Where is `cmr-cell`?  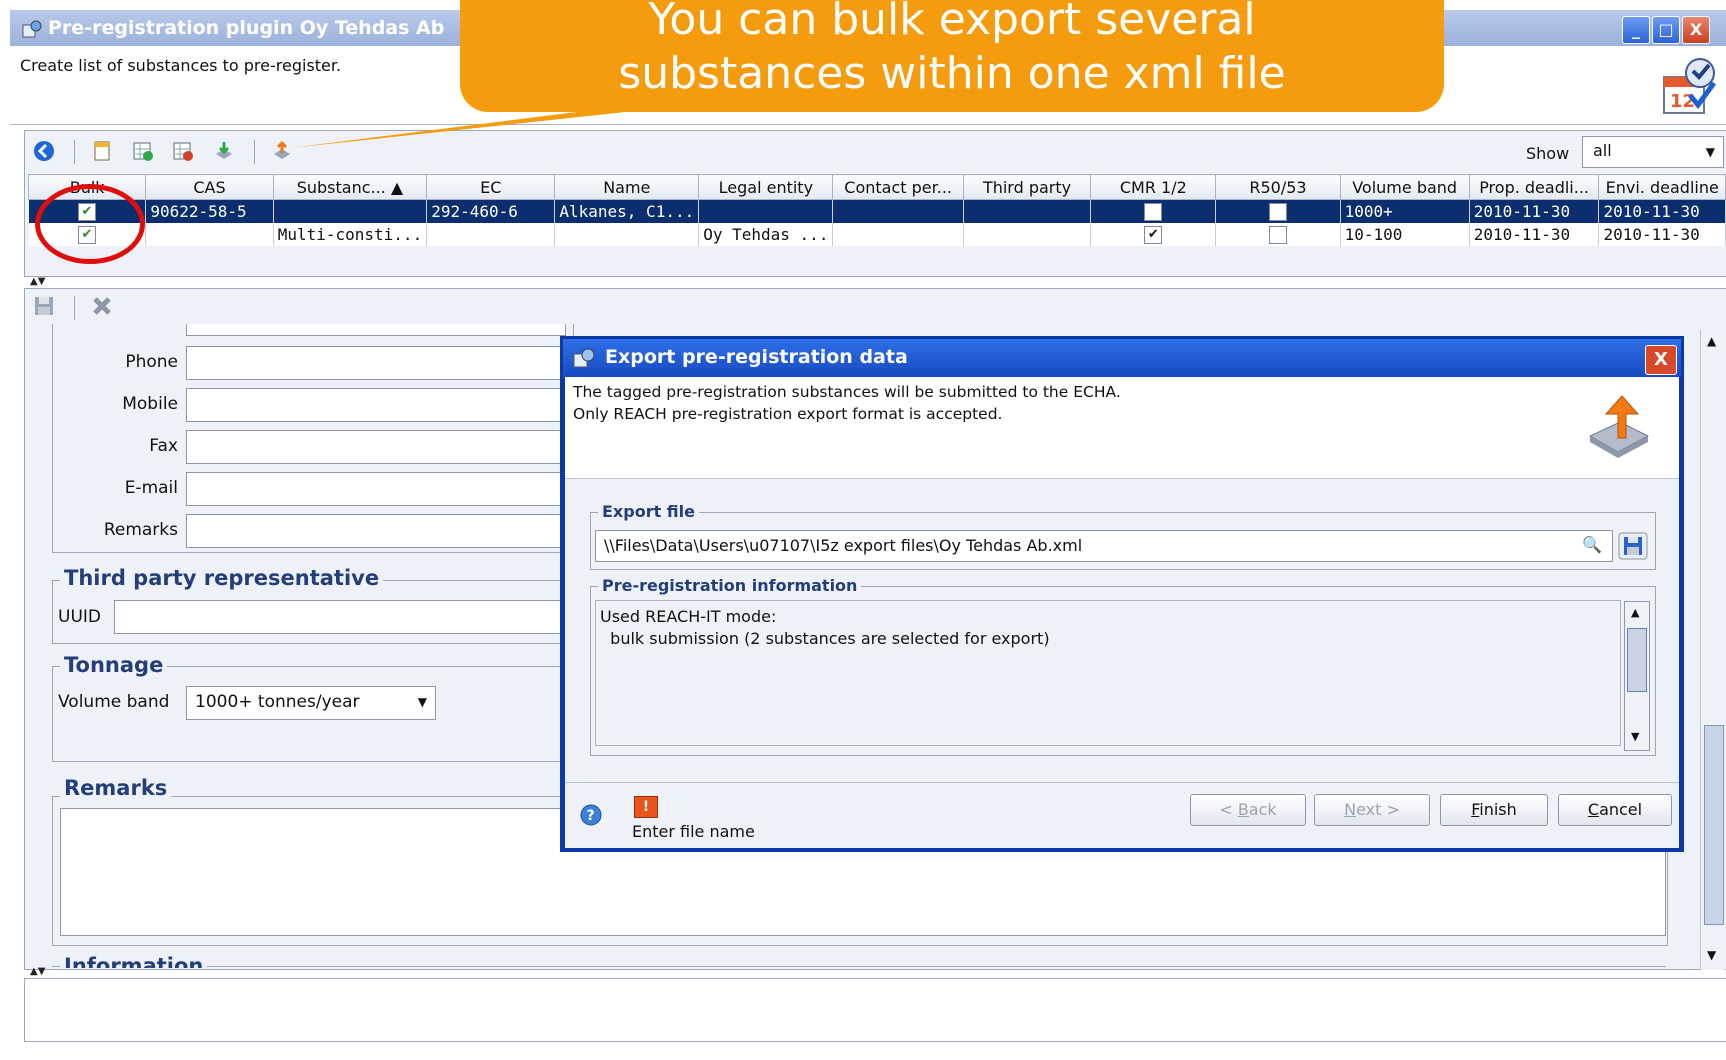 cmr-cell is located at coordinates (1153, 211).